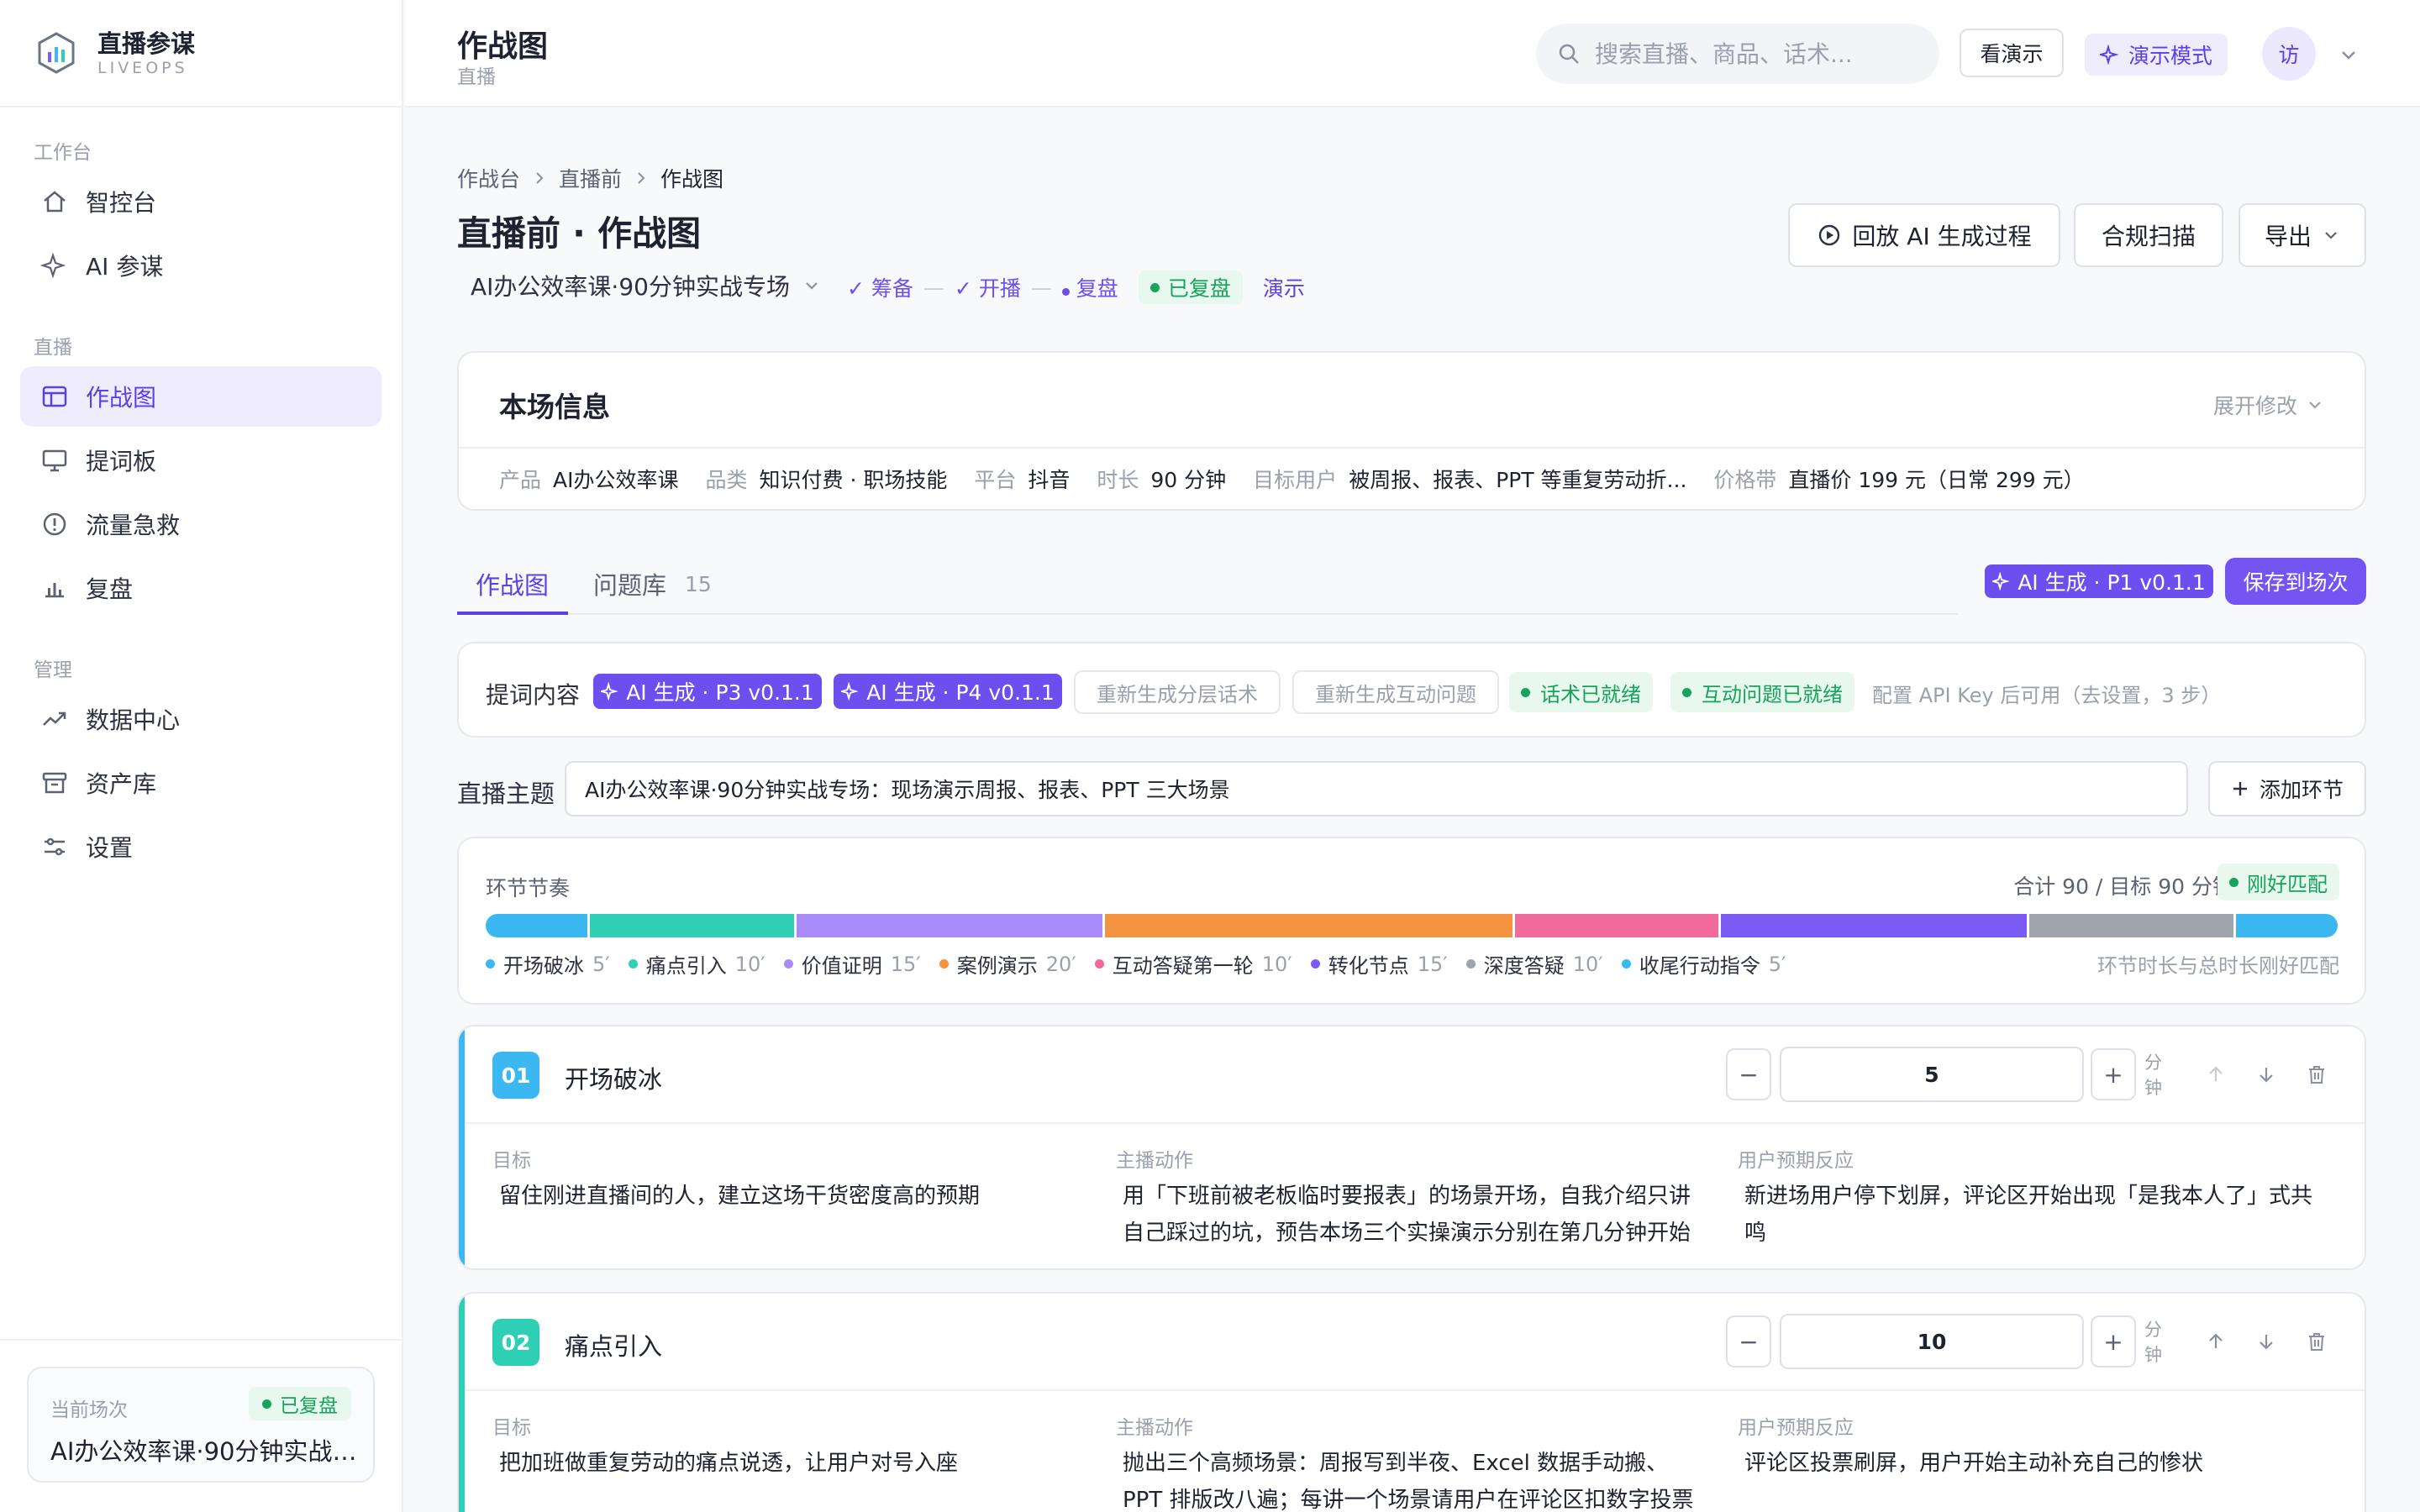 This screenshot has width=2420, height=1512. What do you see at coordinates (589, 479) in the screenshot?
I see `info-field-product: 产品 AI办公效率课` at bounding box center [589, 479].